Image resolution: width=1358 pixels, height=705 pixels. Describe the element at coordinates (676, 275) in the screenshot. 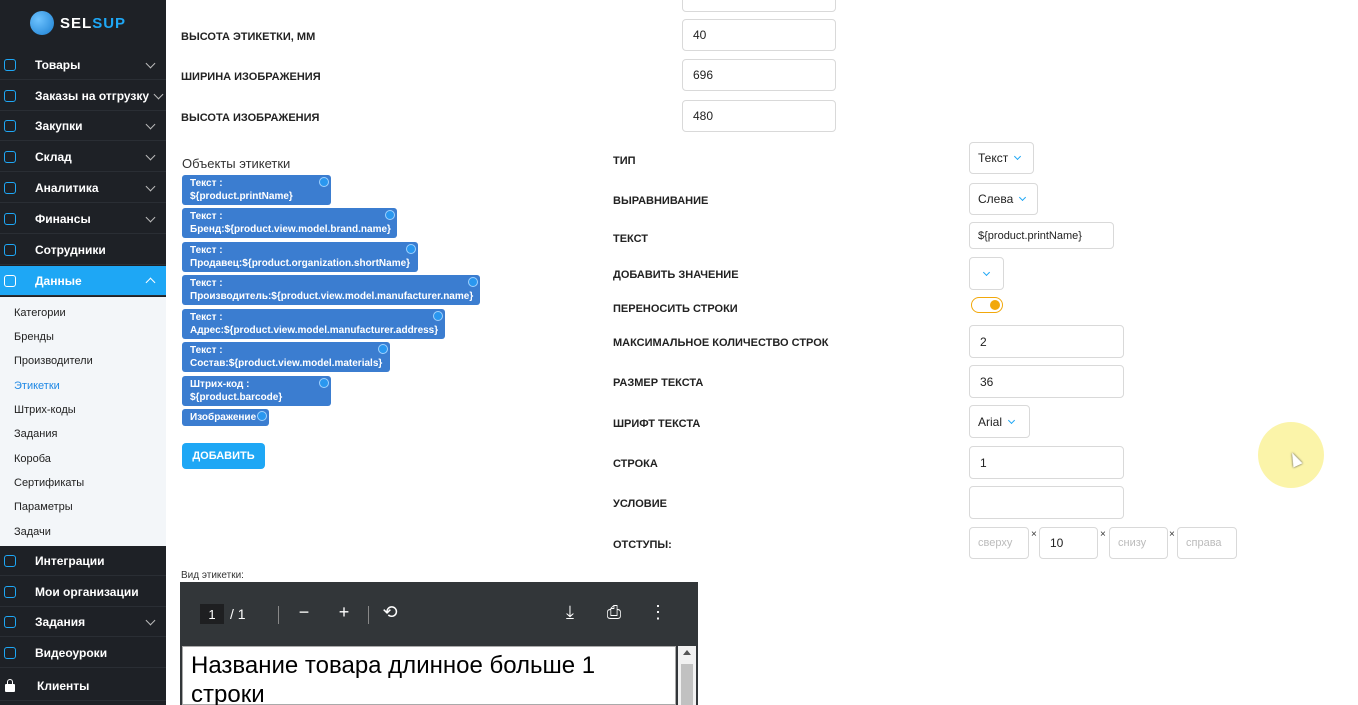

I see `add-value-label: ДОБАВИТЬ ЗНАЧЕНИЕ` at that location.